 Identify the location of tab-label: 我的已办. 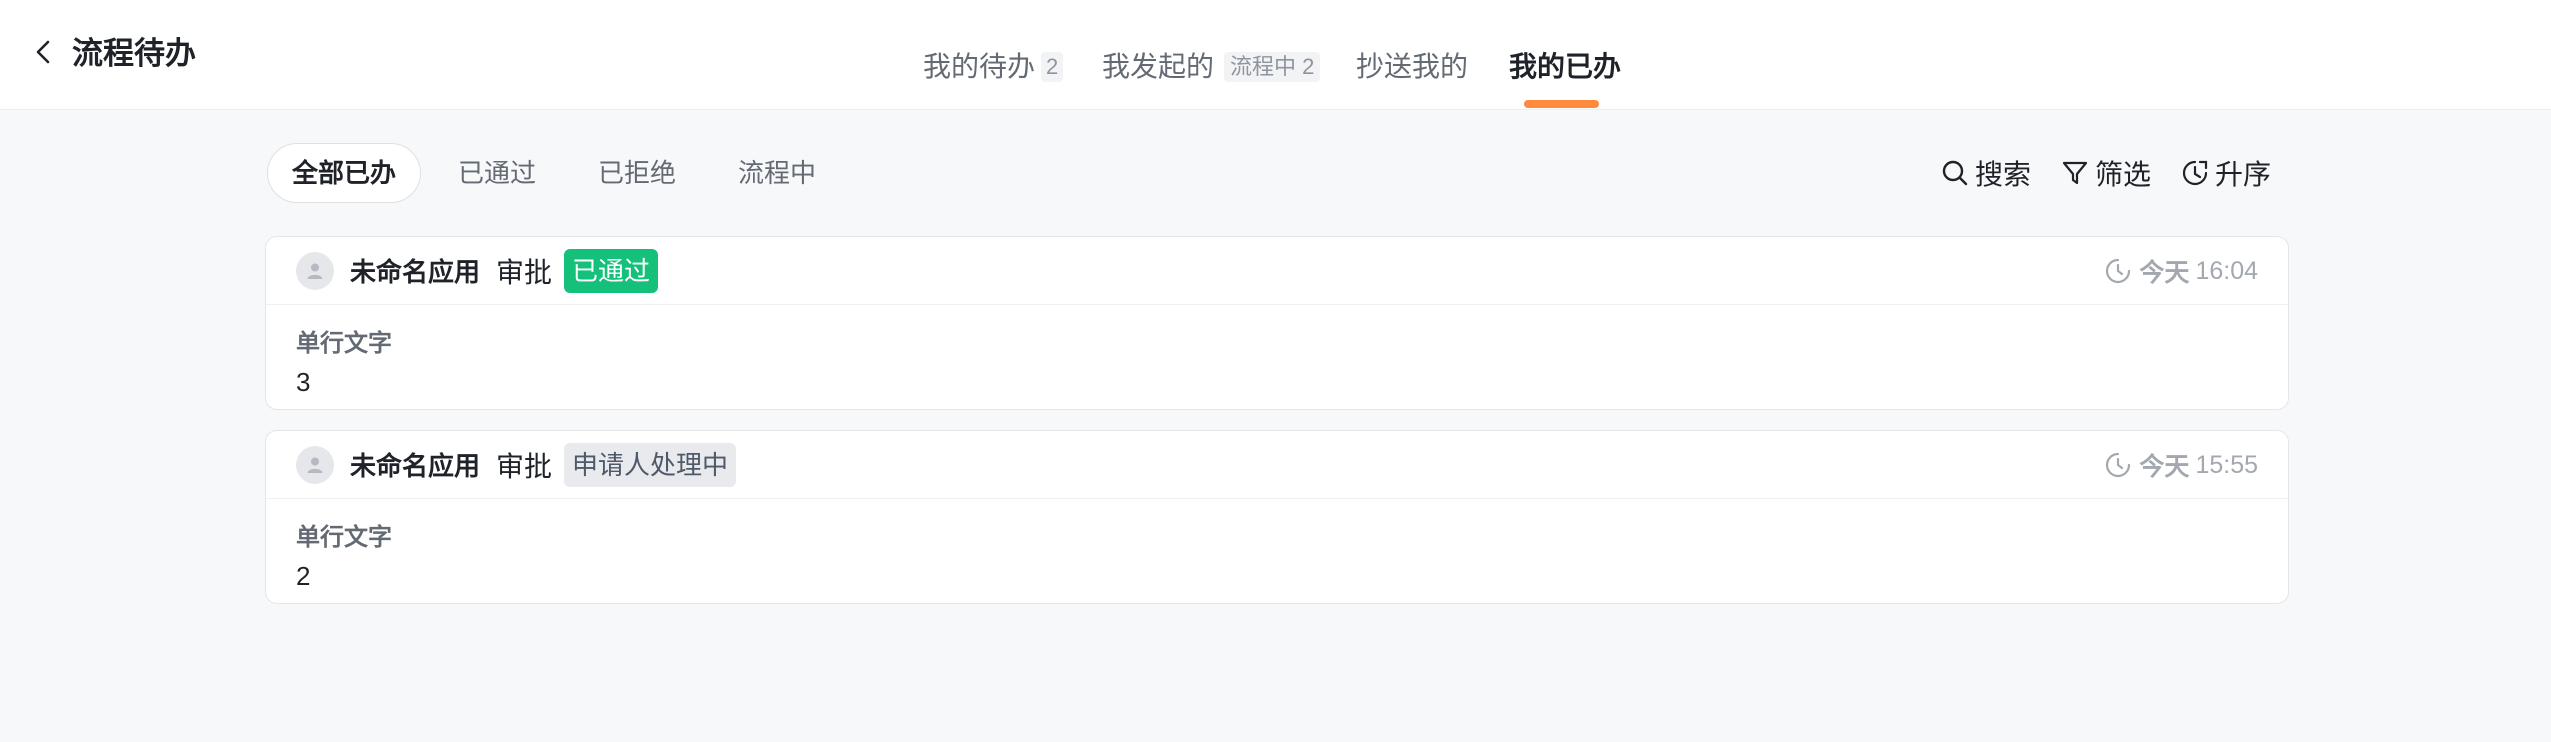
(1565, 66).